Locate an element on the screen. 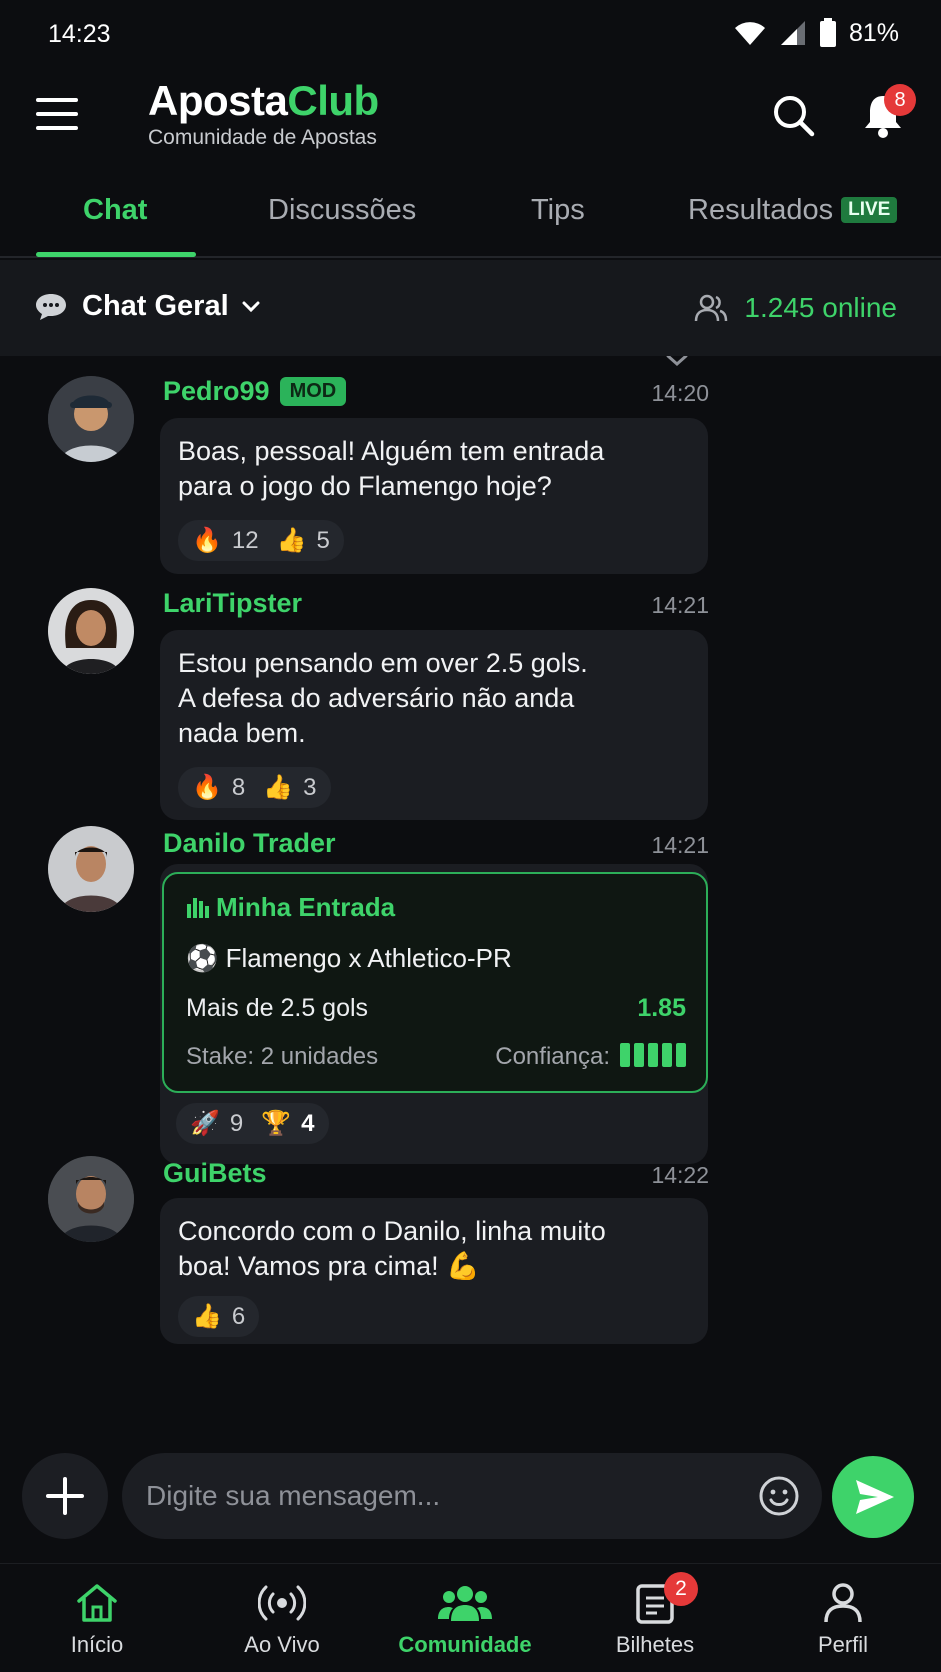  online-indicator: 1.245 online is located at coordinates (795, 308).